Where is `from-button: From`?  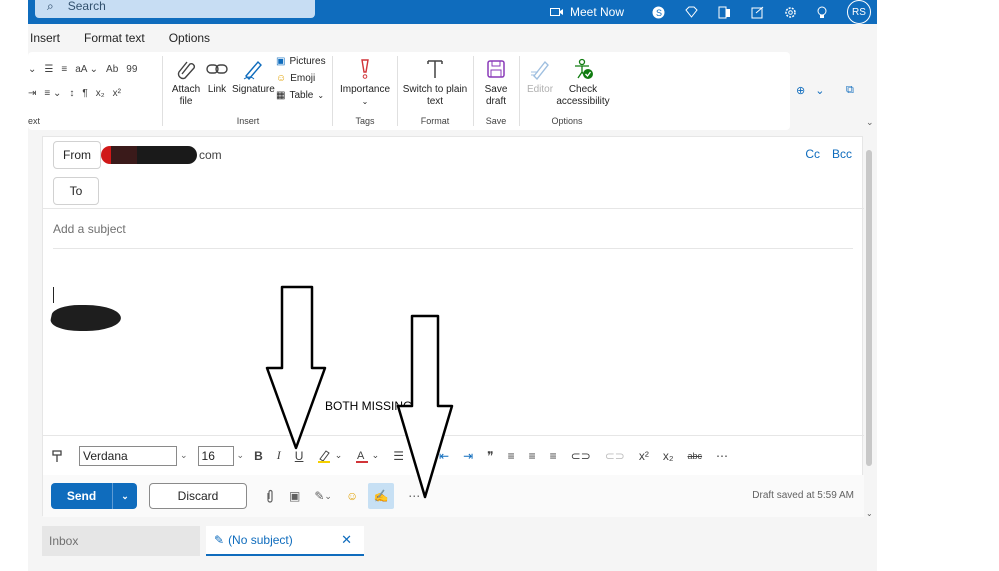
from-button: From is located at coordinates (77, 155).